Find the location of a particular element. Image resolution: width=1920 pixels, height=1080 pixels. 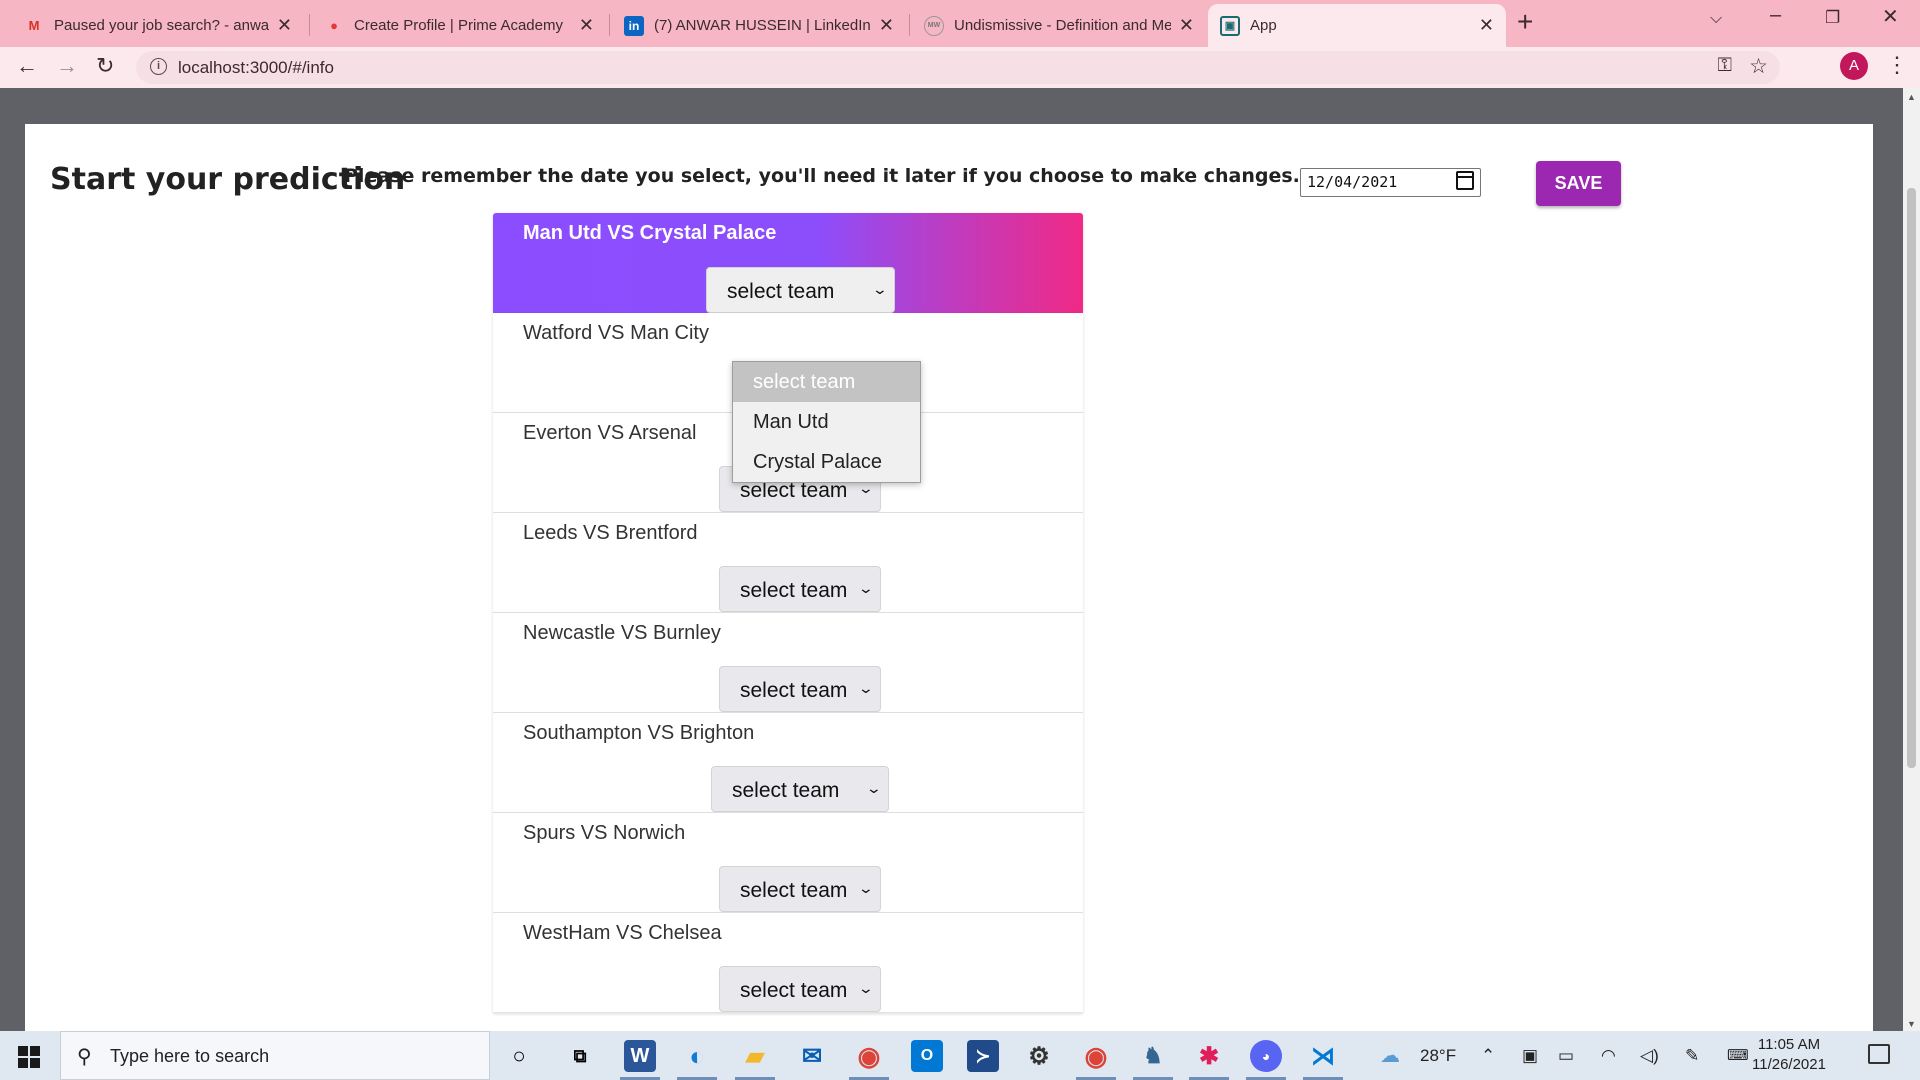

apple-icon: ● is located at coordinates (334, 25).